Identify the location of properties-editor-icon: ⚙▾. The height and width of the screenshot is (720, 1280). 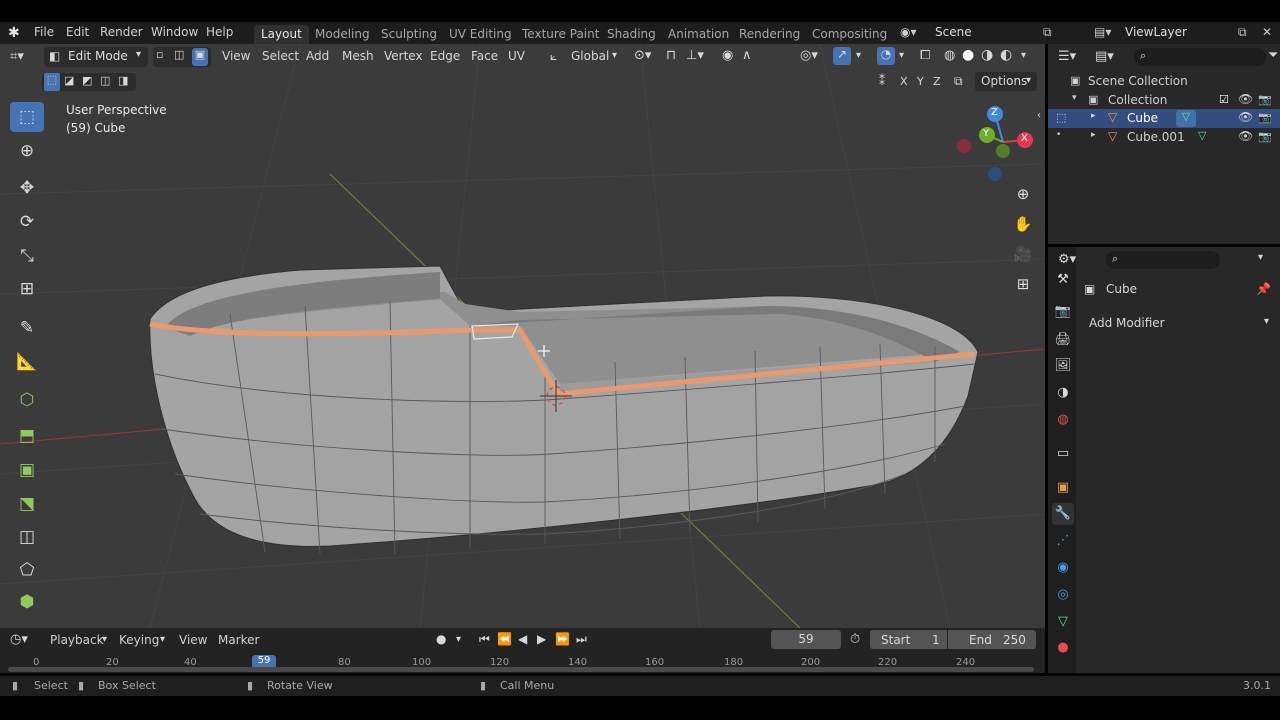
(1067, 259).